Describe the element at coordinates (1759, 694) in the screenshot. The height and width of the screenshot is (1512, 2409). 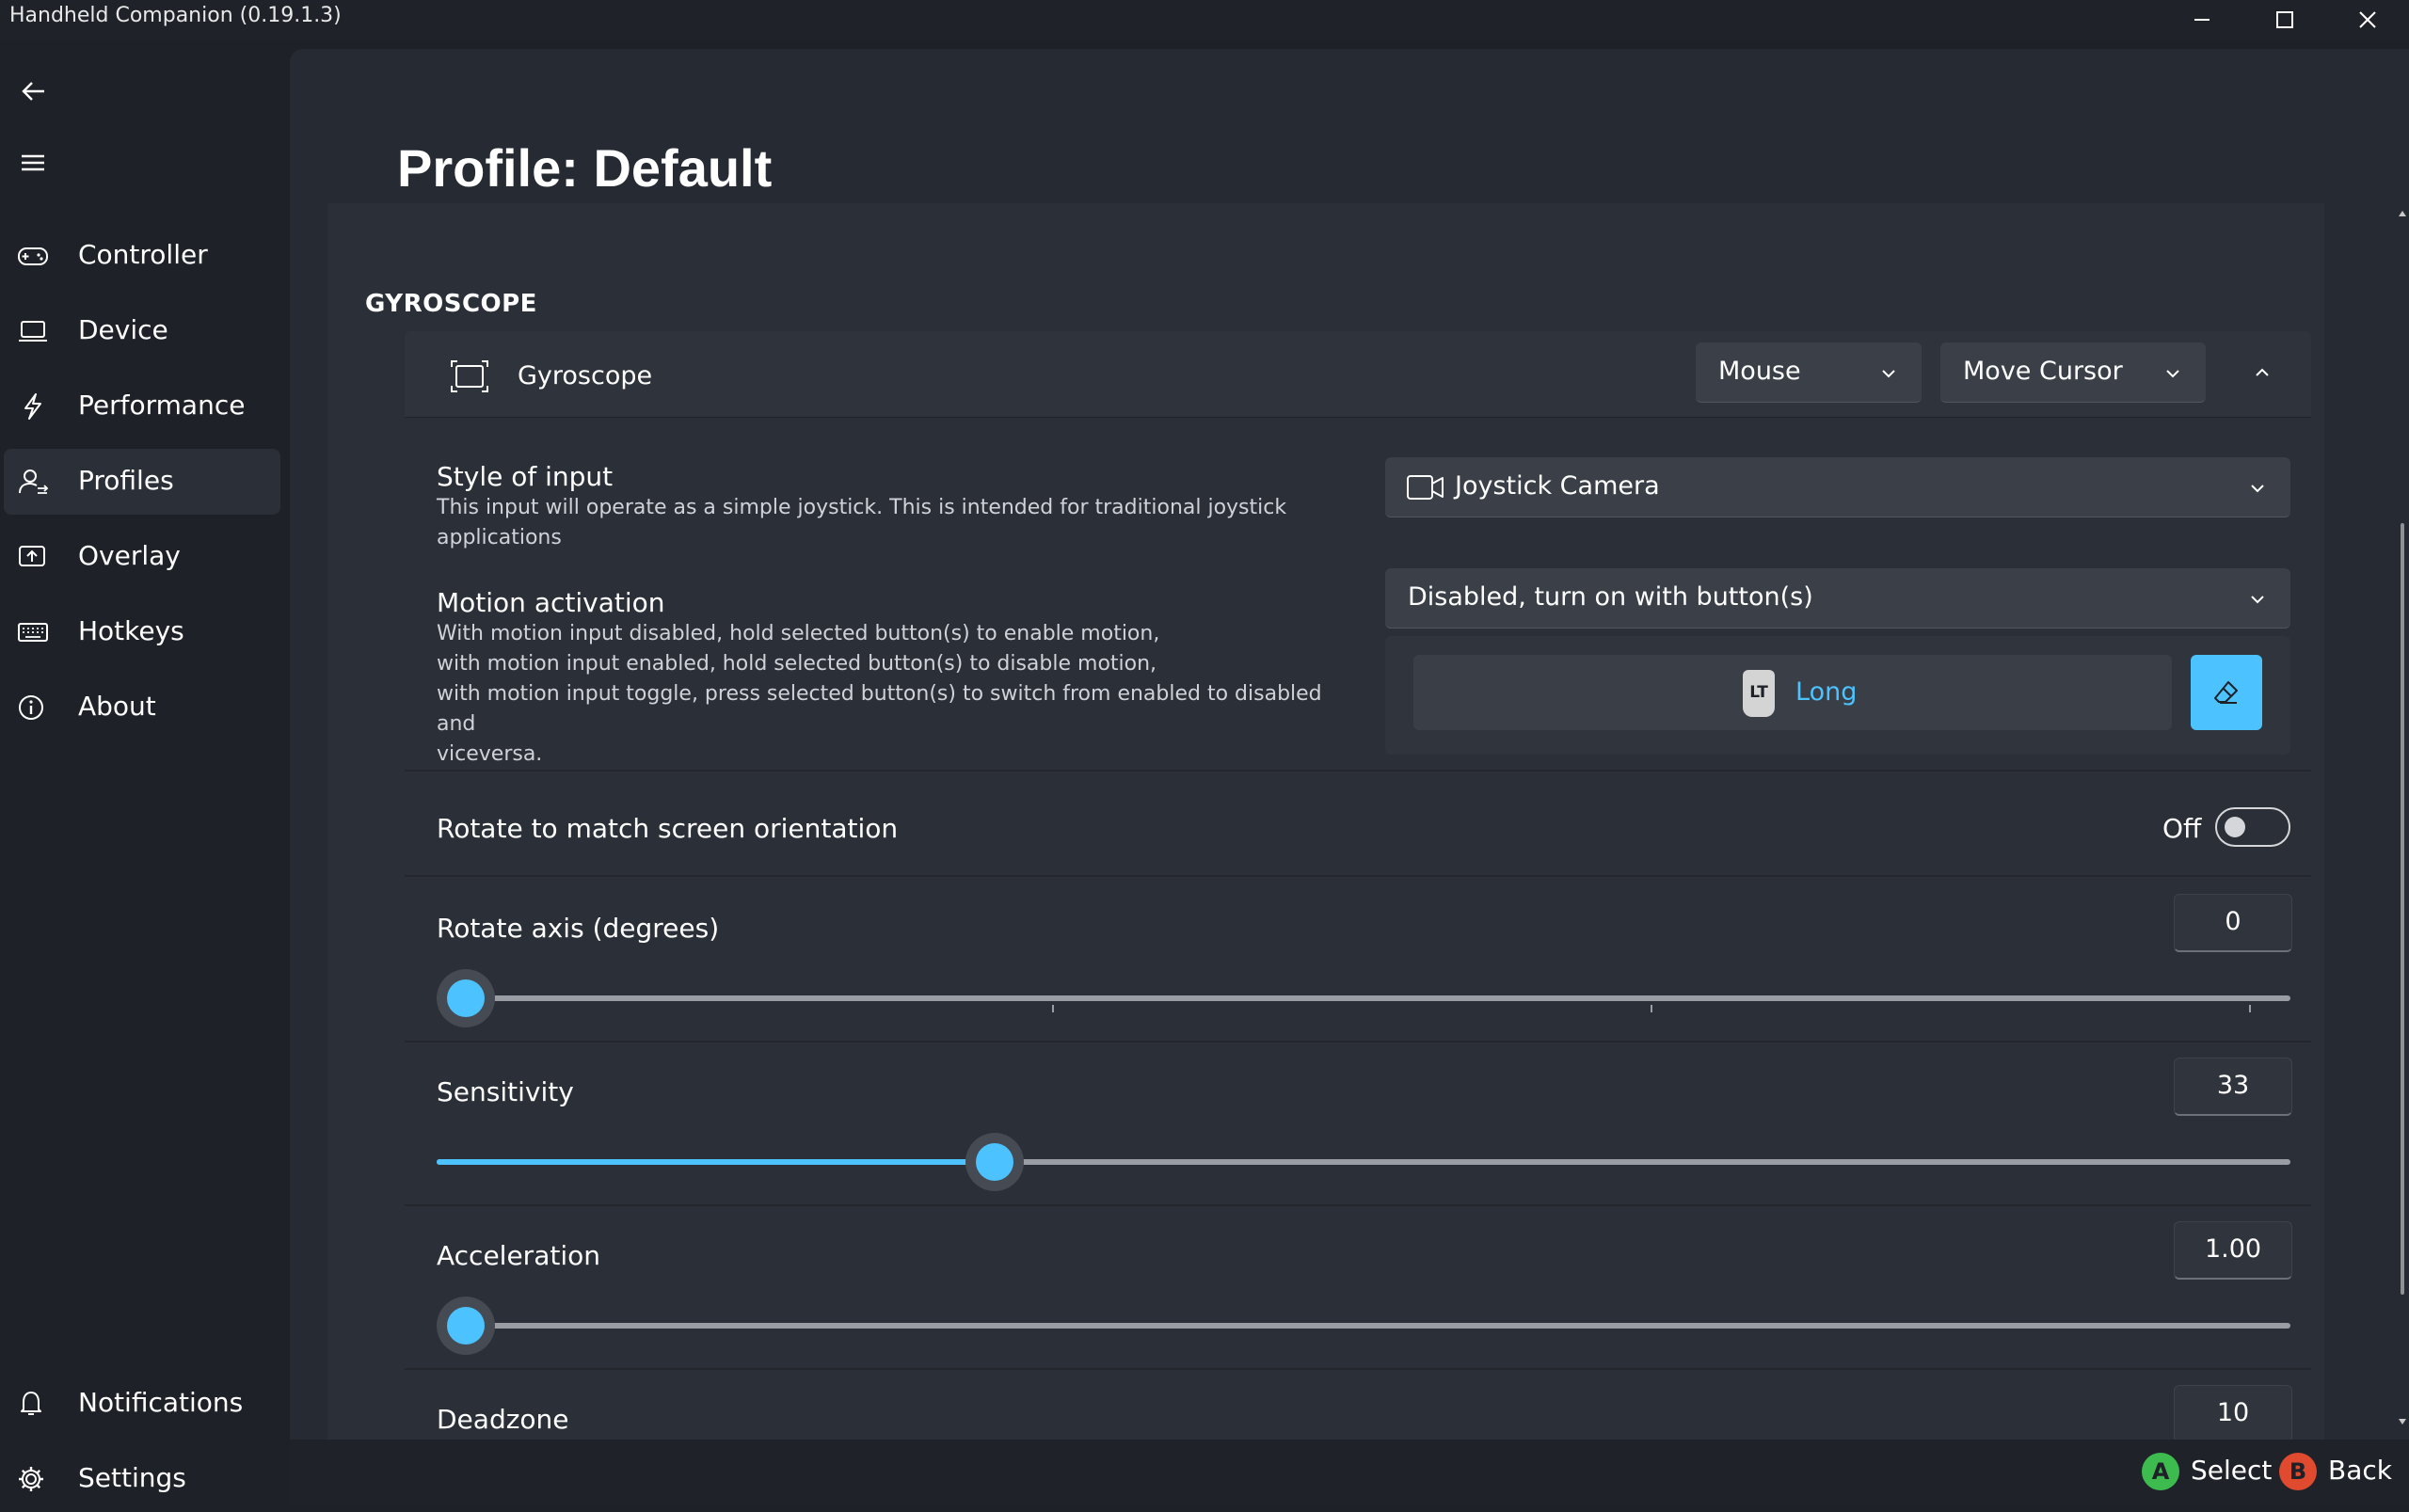
I see `lt-trigger-icon: LT` at that location.